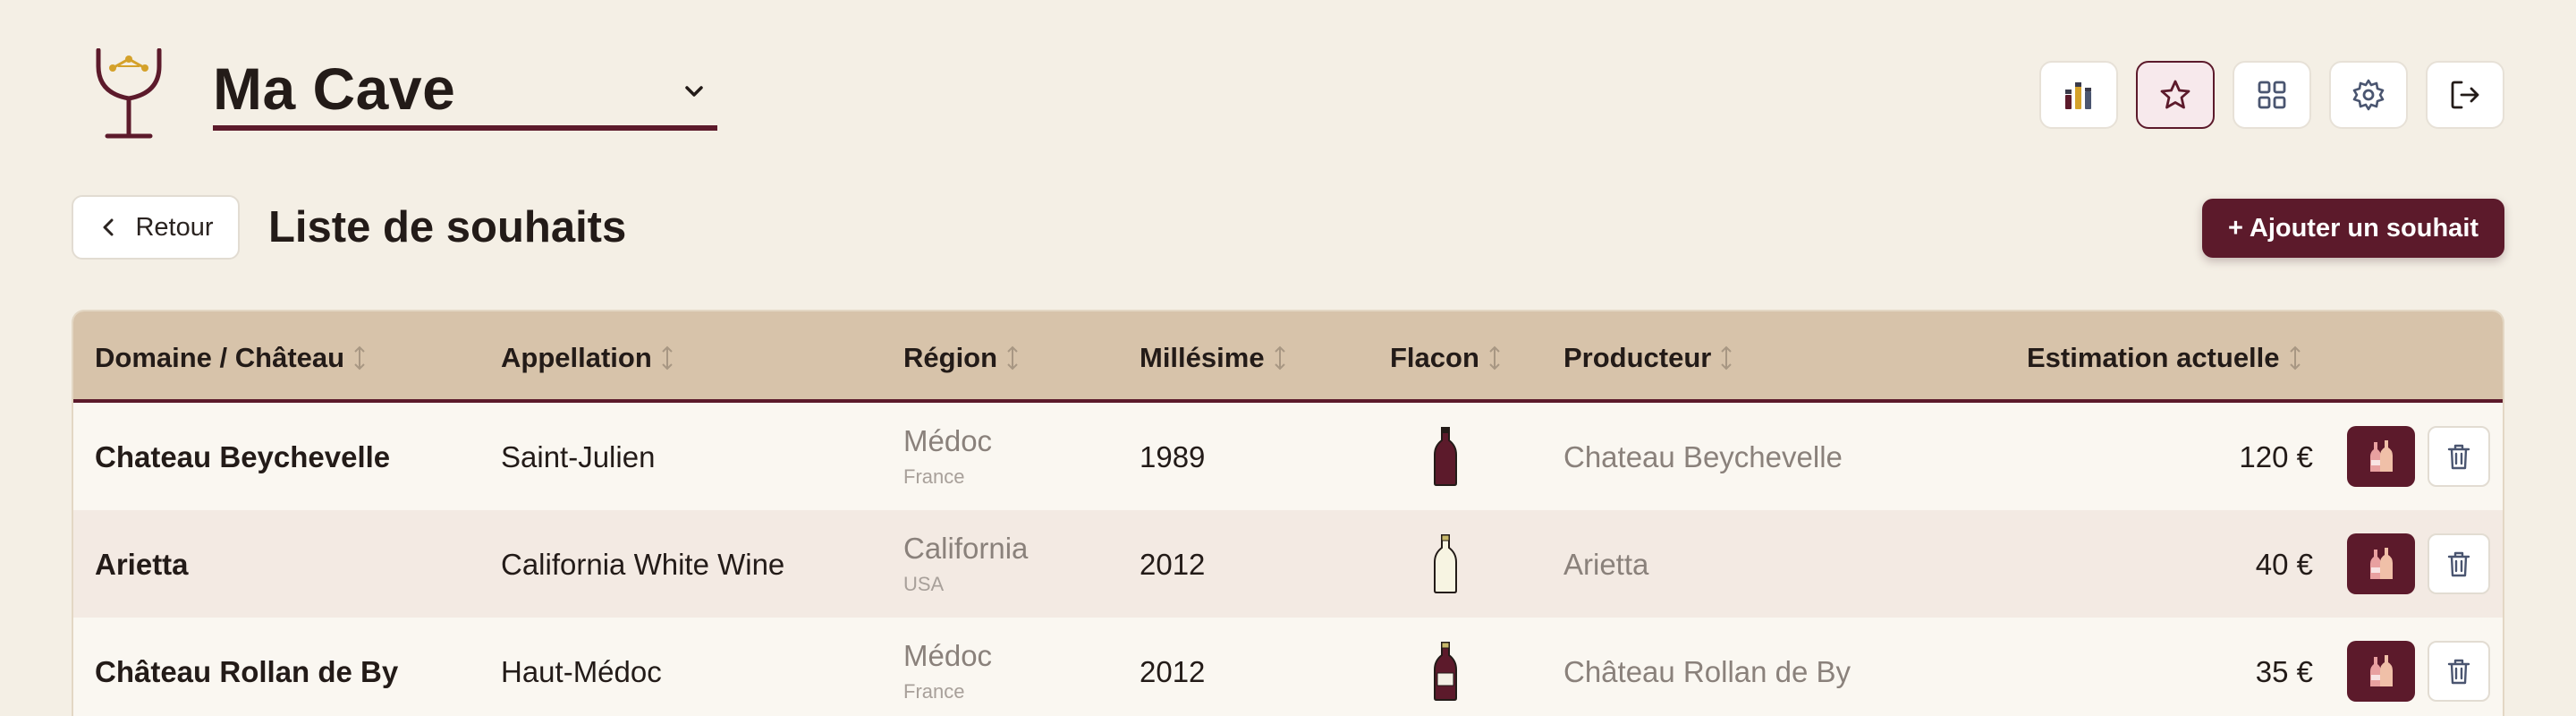 The width and height of the screenshot is (2576, 716). What do you see at coordinates (1703, 456) in the screenshot?
I see `producer-cell: Chateau Beychevelle` at bounding box center [1703, 456].